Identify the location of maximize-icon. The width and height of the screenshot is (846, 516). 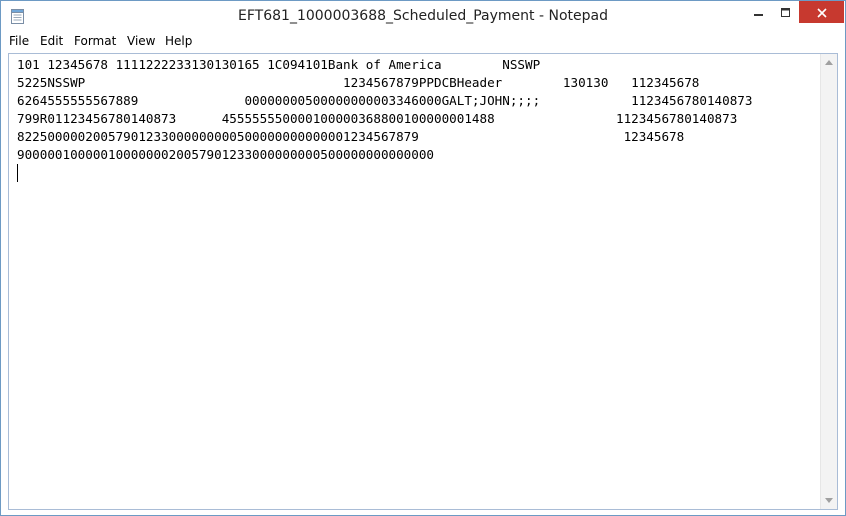
(786, 12).